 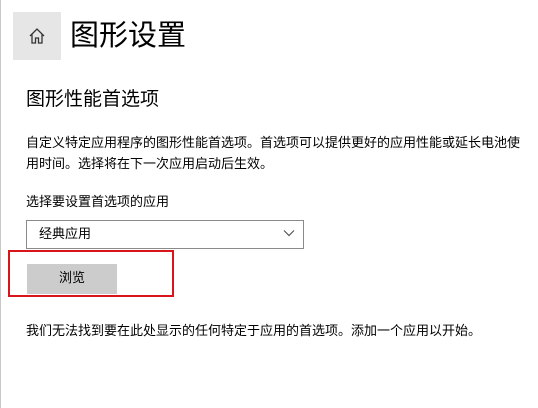 I want to click on app-type-selected-value: 经典应用, so click(x=65, y=234).